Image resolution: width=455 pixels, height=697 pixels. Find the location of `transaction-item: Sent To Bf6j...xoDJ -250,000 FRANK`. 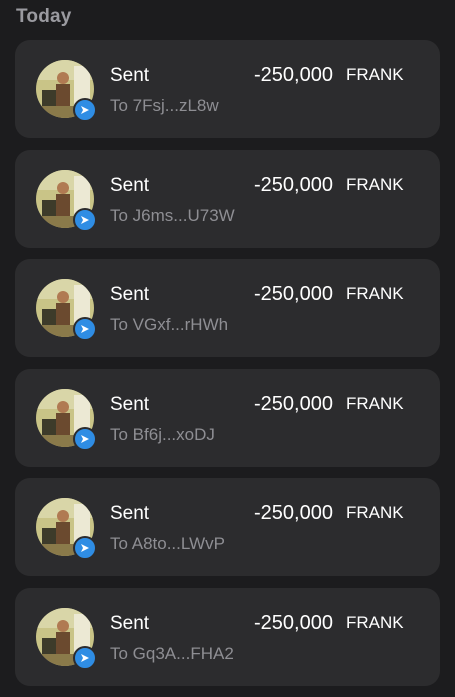

transaction-item: Sent To Bf6j...xoDJ -250,000 FRANK is located at coordinates (227, 417).